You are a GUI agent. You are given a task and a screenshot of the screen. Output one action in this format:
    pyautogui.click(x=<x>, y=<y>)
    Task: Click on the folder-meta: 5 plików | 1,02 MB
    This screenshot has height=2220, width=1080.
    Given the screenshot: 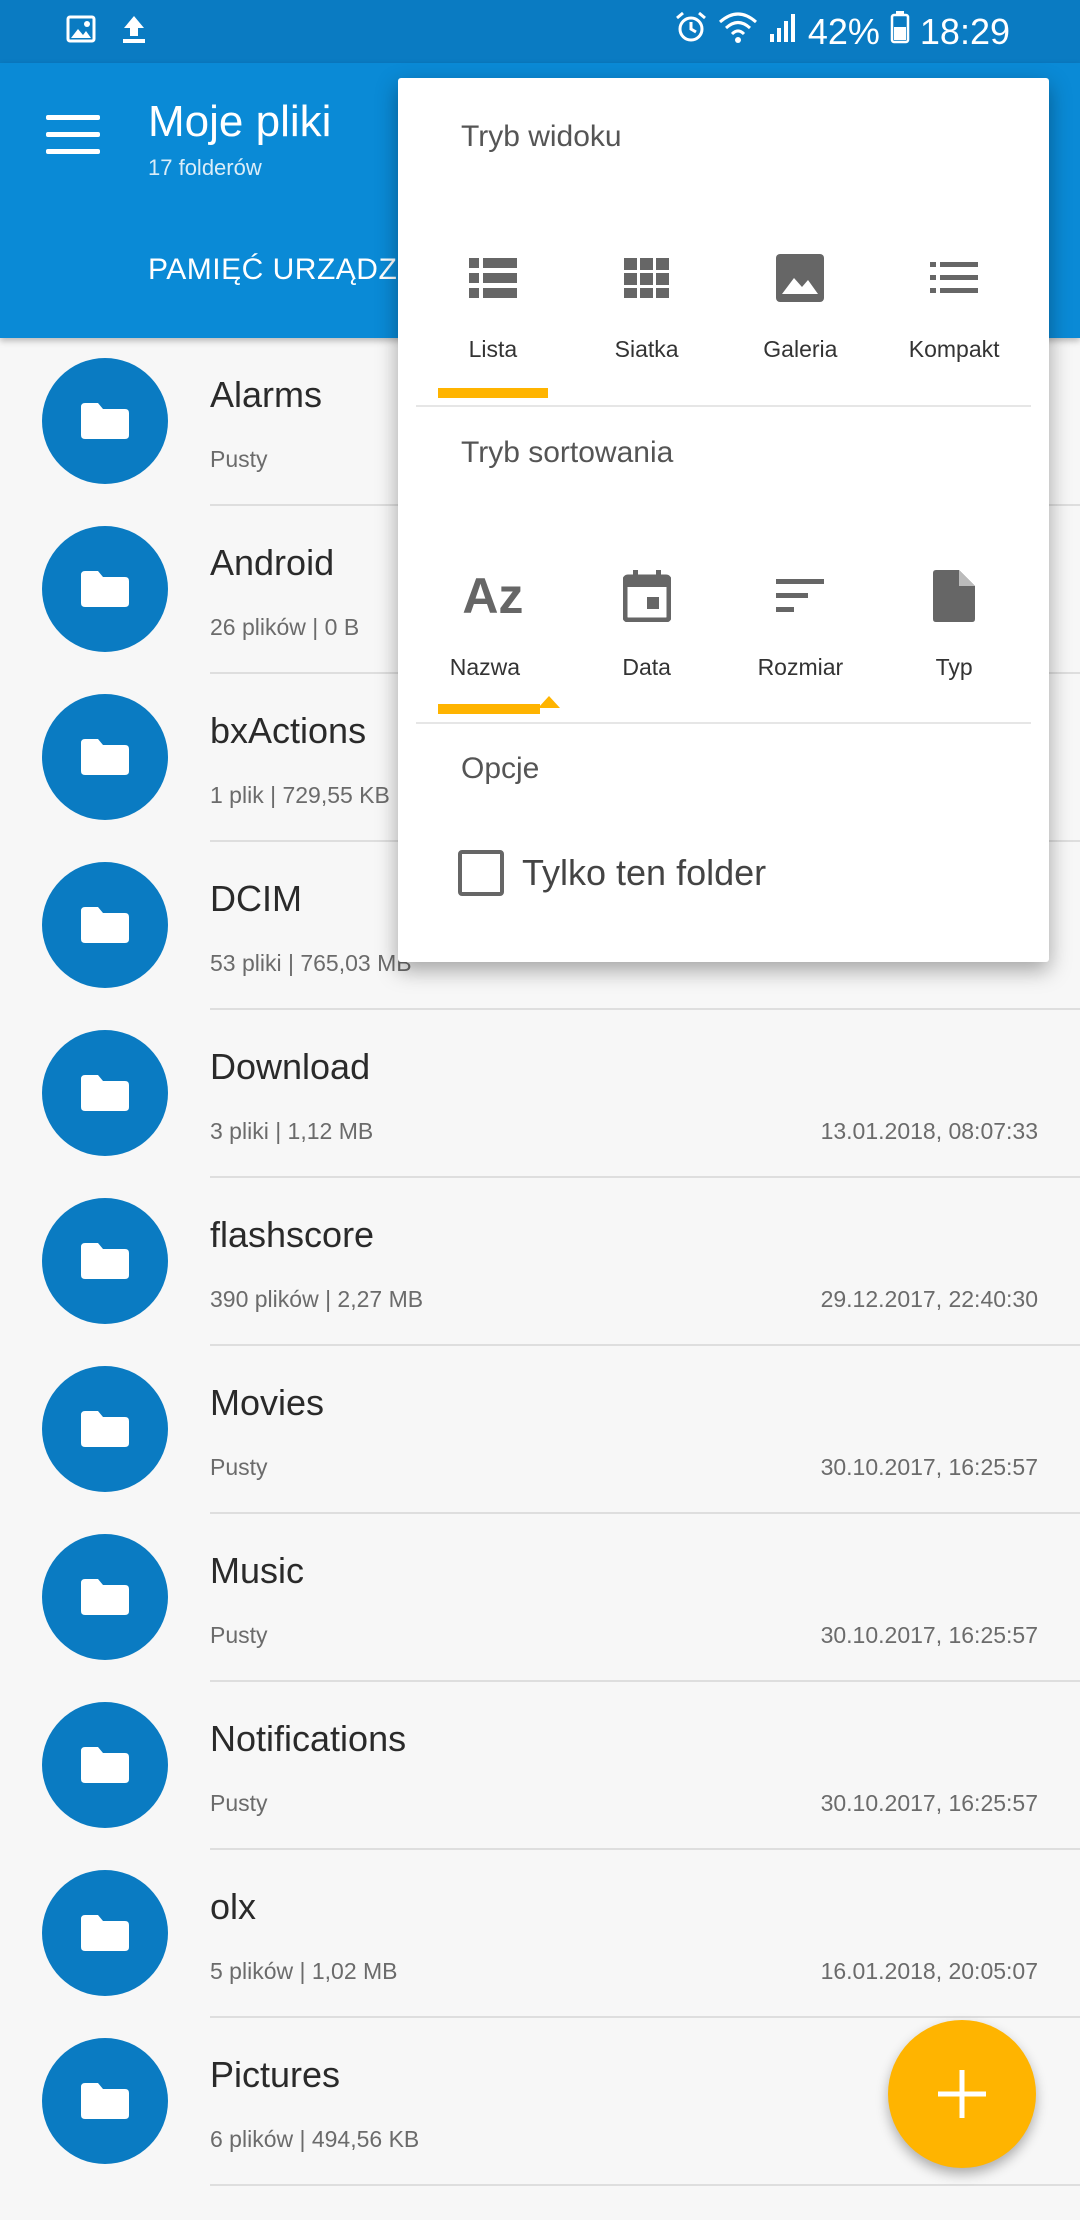 What is the action you would take?
    pyautogui.click(x=304, y=1971)
    